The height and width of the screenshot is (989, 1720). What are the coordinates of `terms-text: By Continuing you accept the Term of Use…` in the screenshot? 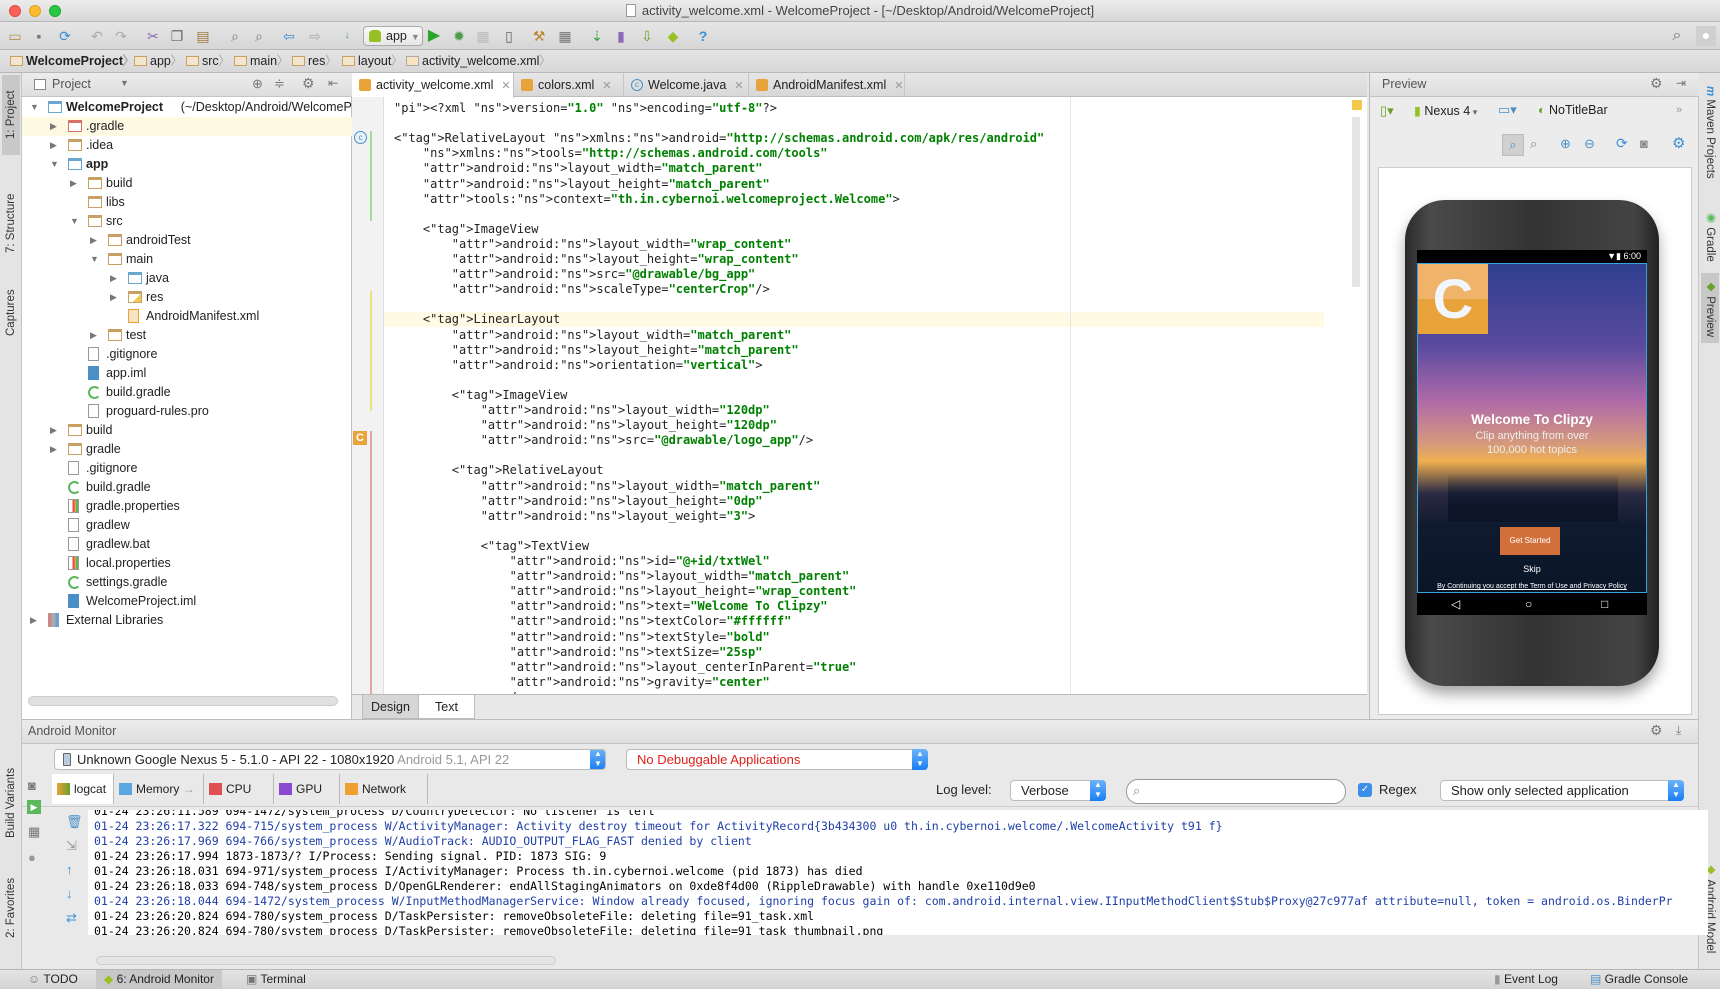 It's located at (1532, 586).